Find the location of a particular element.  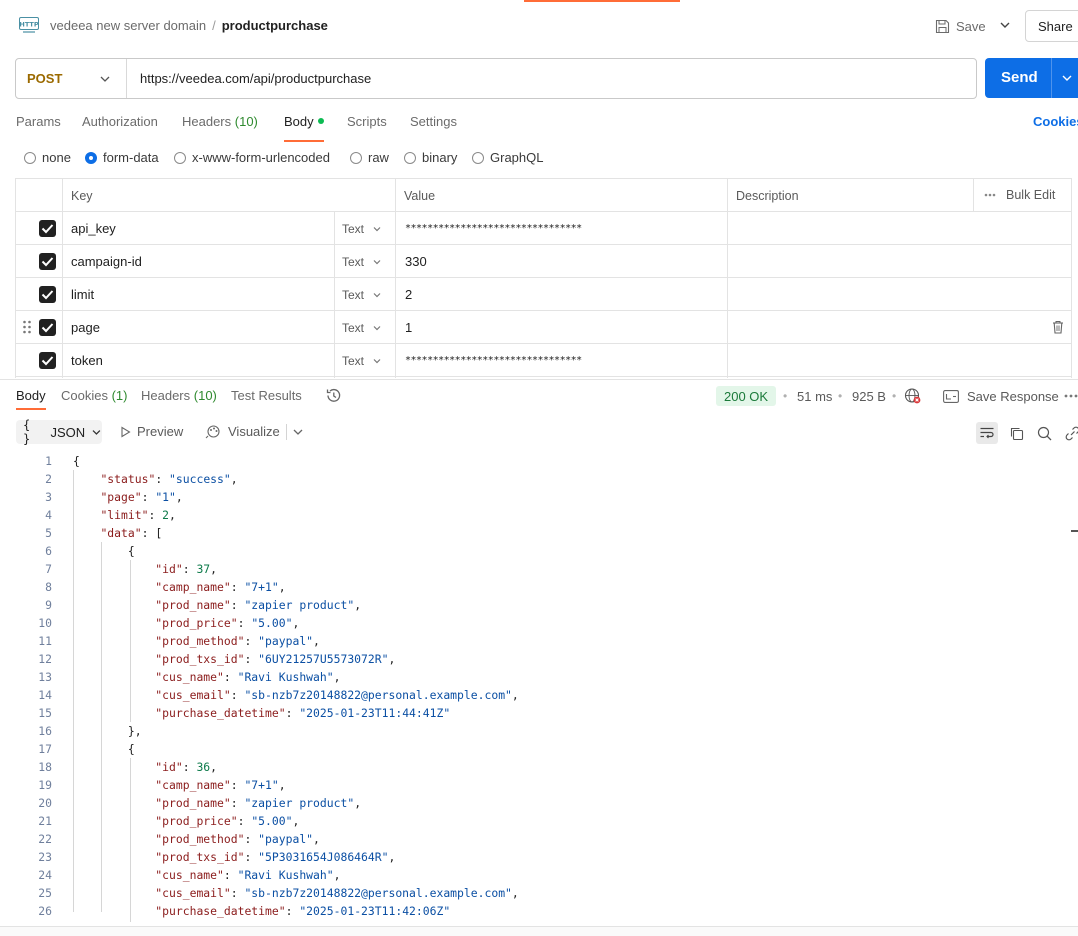

copy-link-button is located at coordinates (1069, 433).